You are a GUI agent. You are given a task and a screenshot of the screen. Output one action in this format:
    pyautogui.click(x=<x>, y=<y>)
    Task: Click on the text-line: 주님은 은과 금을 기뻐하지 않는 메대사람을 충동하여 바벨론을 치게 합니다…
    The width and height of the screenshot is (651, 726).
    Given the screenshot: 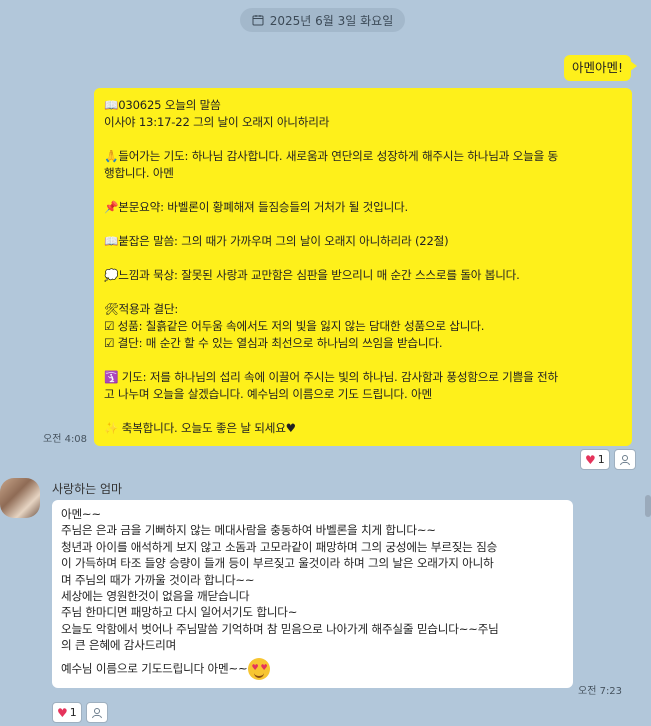 What is the action you would take?
    pyautogui.click(x=248, y=530)
    